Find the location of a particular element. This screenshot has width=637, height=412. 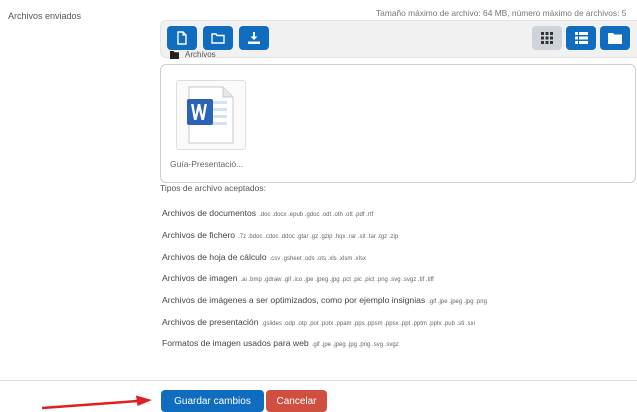

grid-view-button is located at coordinates (547, 38).